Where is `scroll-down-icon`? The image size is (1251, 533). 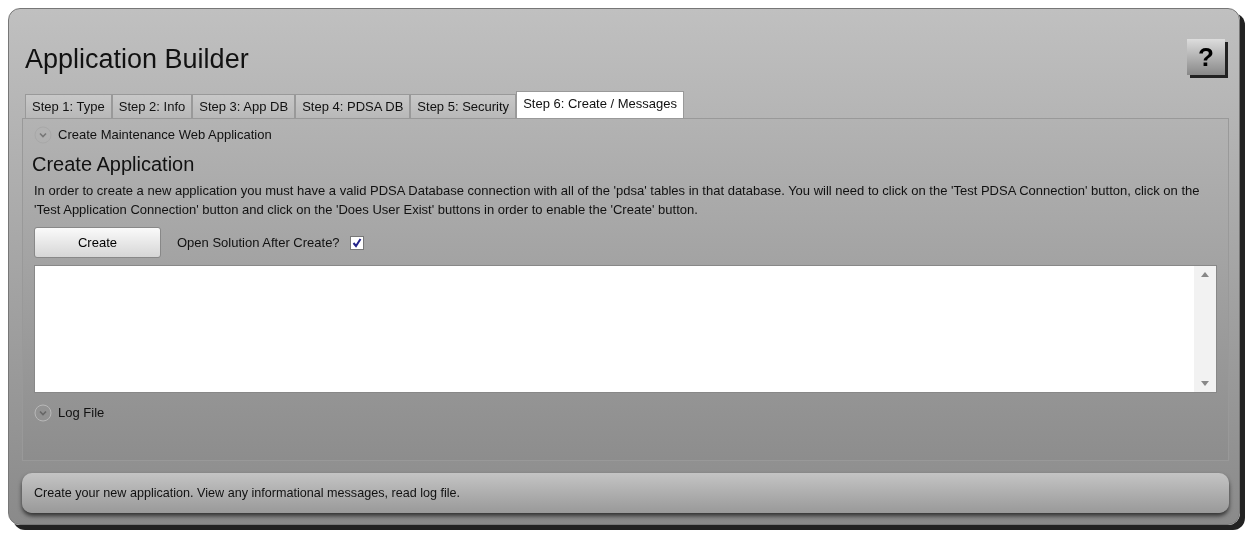 scroll-down-icon is located at coordinates (1205, 383).